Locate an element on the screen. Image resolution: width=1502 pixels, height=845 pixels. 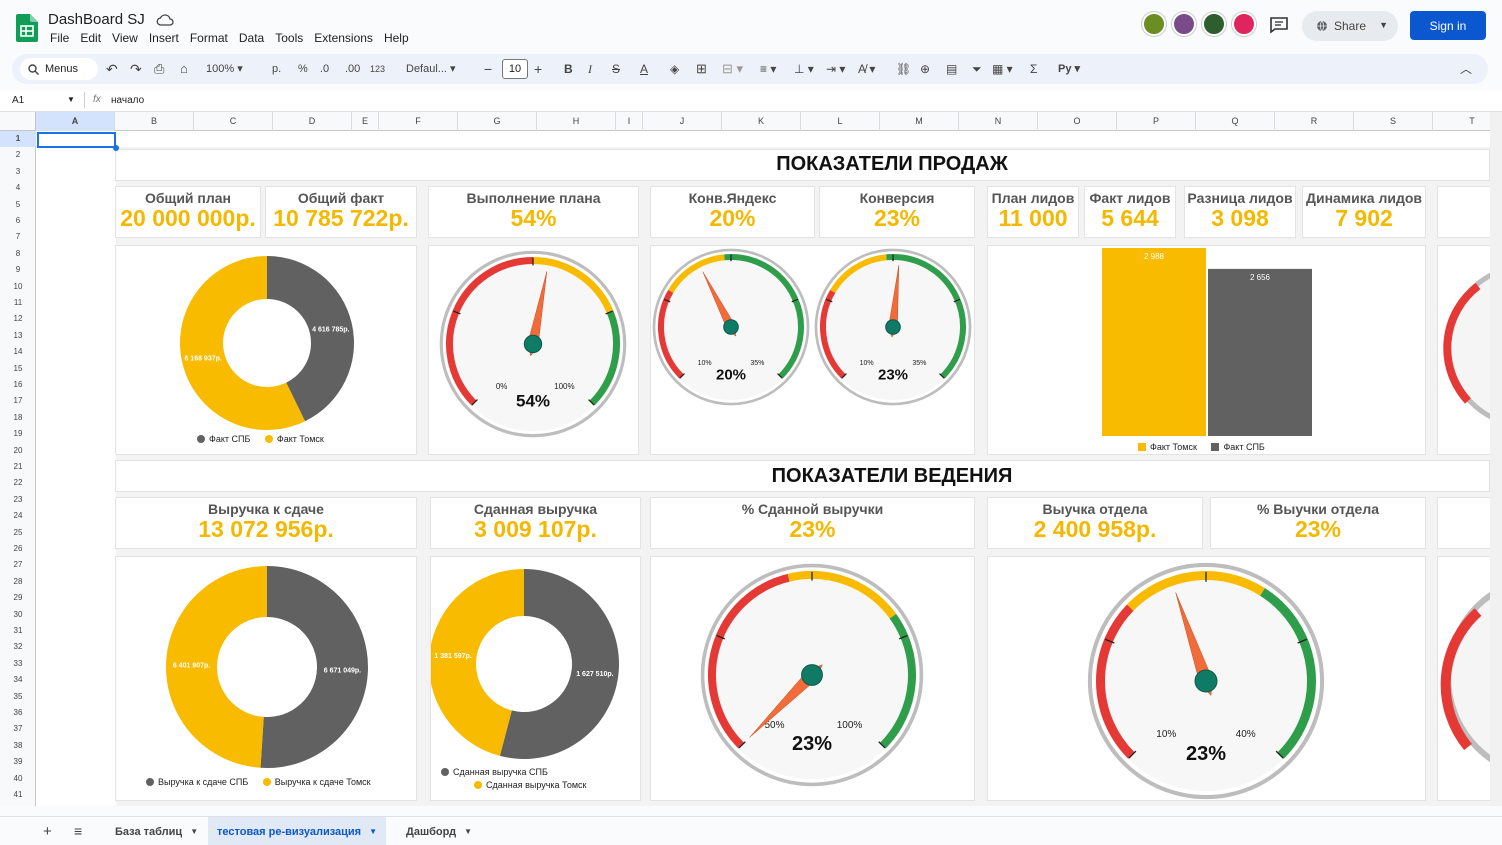
sheet-tab-base: База таблиц ▼ is located at coordinates (156, 831).